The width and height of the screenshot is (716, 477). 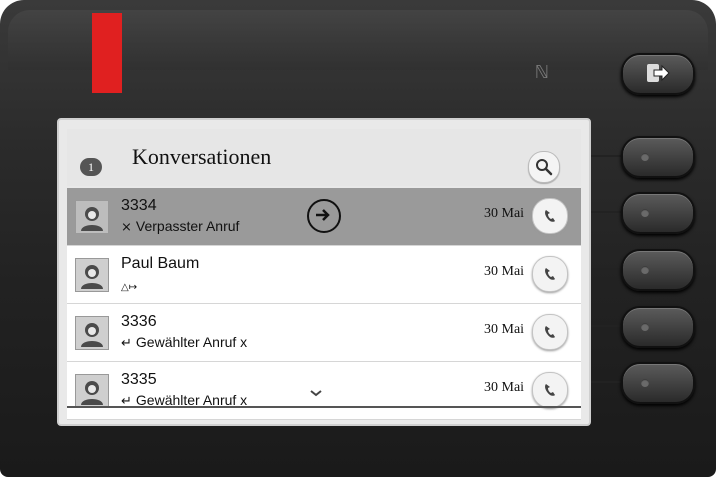 What do you see at coordinates (139, 379) in the screenshot?
I see `contact-name: 3335` at bounding box center [139, 379].